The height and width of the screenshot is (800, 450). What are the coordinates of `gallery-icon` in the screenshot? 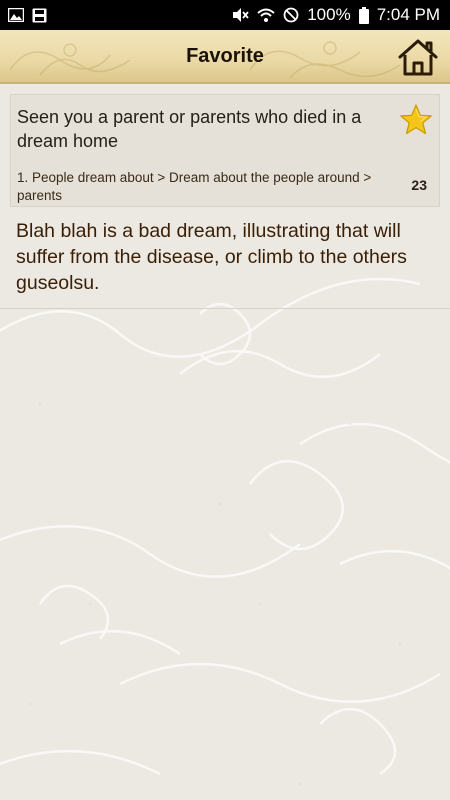 It's located at (16, 15).